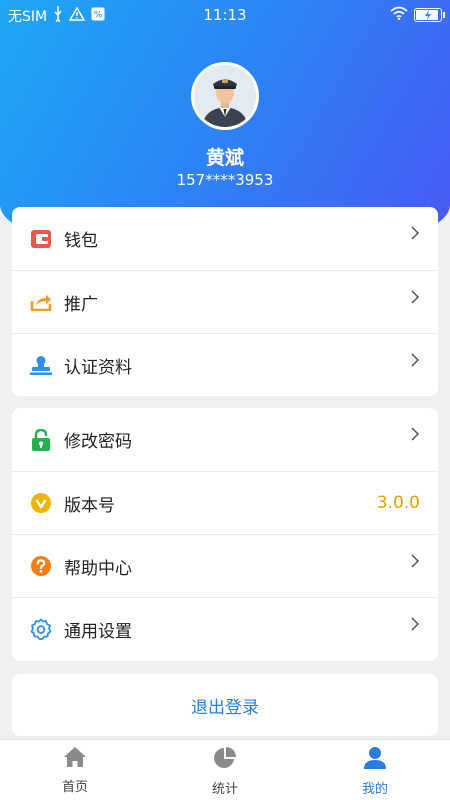 The height and width of the screenshot is (800, 450). Describe the element at coordinates (375, 760) in the screenshot. I see `profile-icon` at that location.